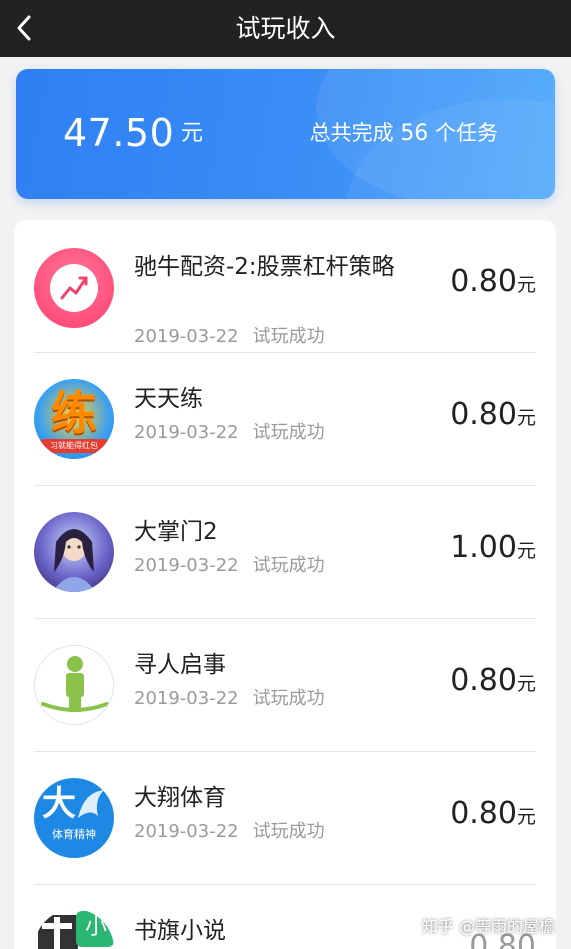 The image size is (571, 949). Describe the element at coordinates (466, 133) in the screenshot. I see `tasks-suffix: 个任务` at that location.